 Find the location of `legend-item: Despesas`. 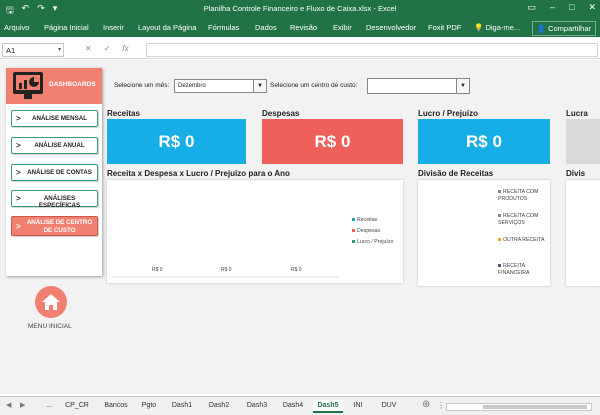

legend-item: Despesas is located at coordinates (366, 231).